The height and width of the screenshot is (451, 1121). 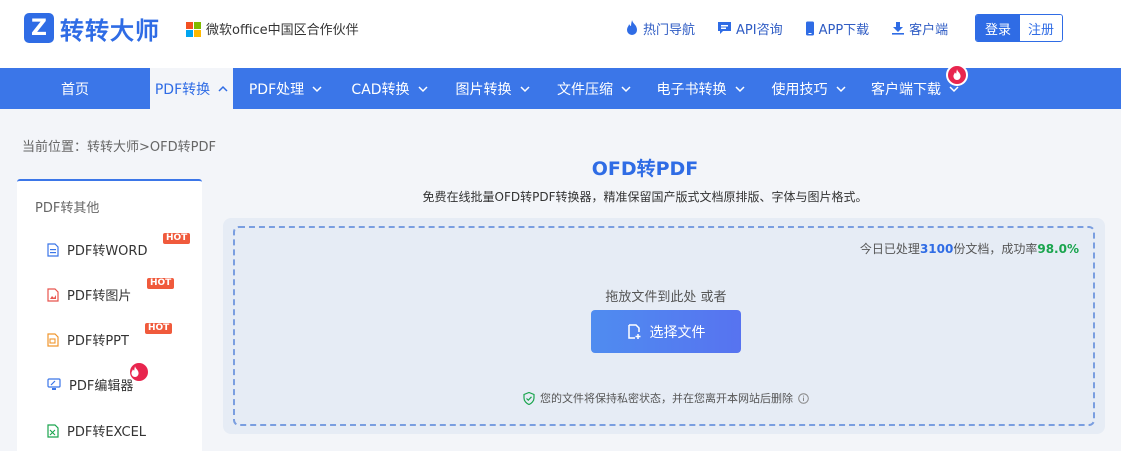 I want to click on top-link-client: 客户端, so click(x=919, y=28).